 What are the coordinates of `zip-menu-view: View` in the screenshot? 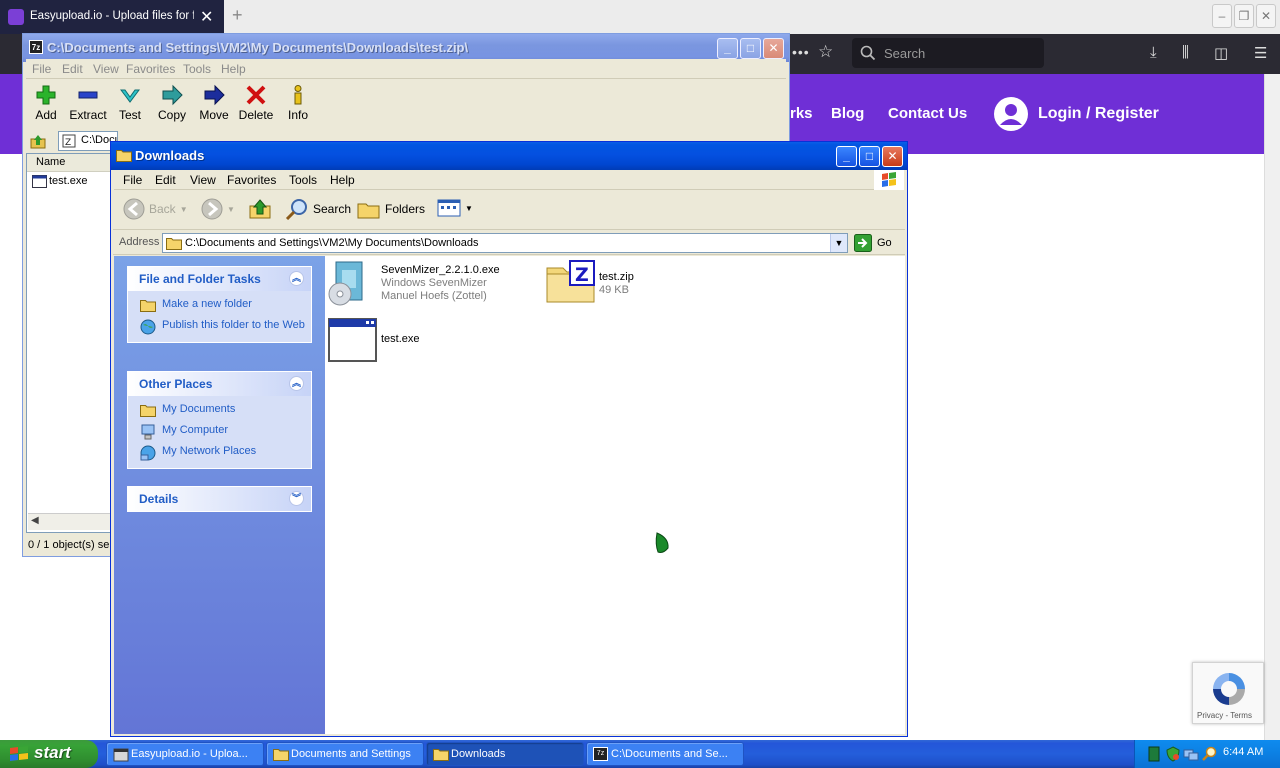 It's located at (106, 69).